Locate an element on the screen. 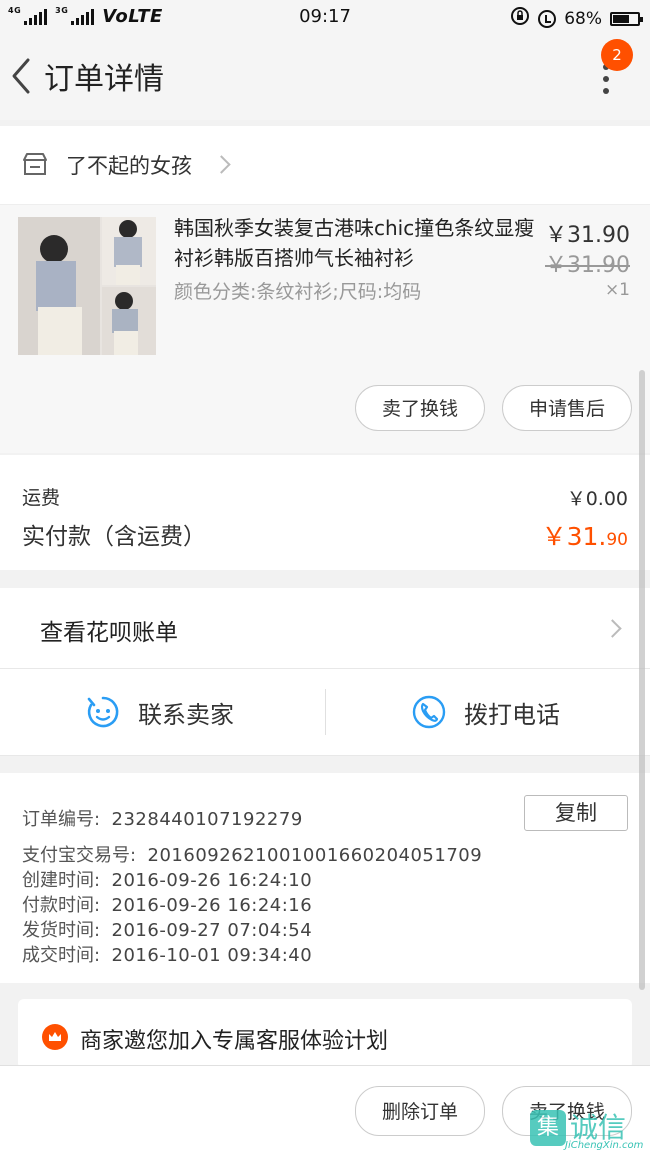 The height and width of the screenshot is (1156, 650). contact-row: 联系卖家 拨打电话 is located at coordinates (325, 712).